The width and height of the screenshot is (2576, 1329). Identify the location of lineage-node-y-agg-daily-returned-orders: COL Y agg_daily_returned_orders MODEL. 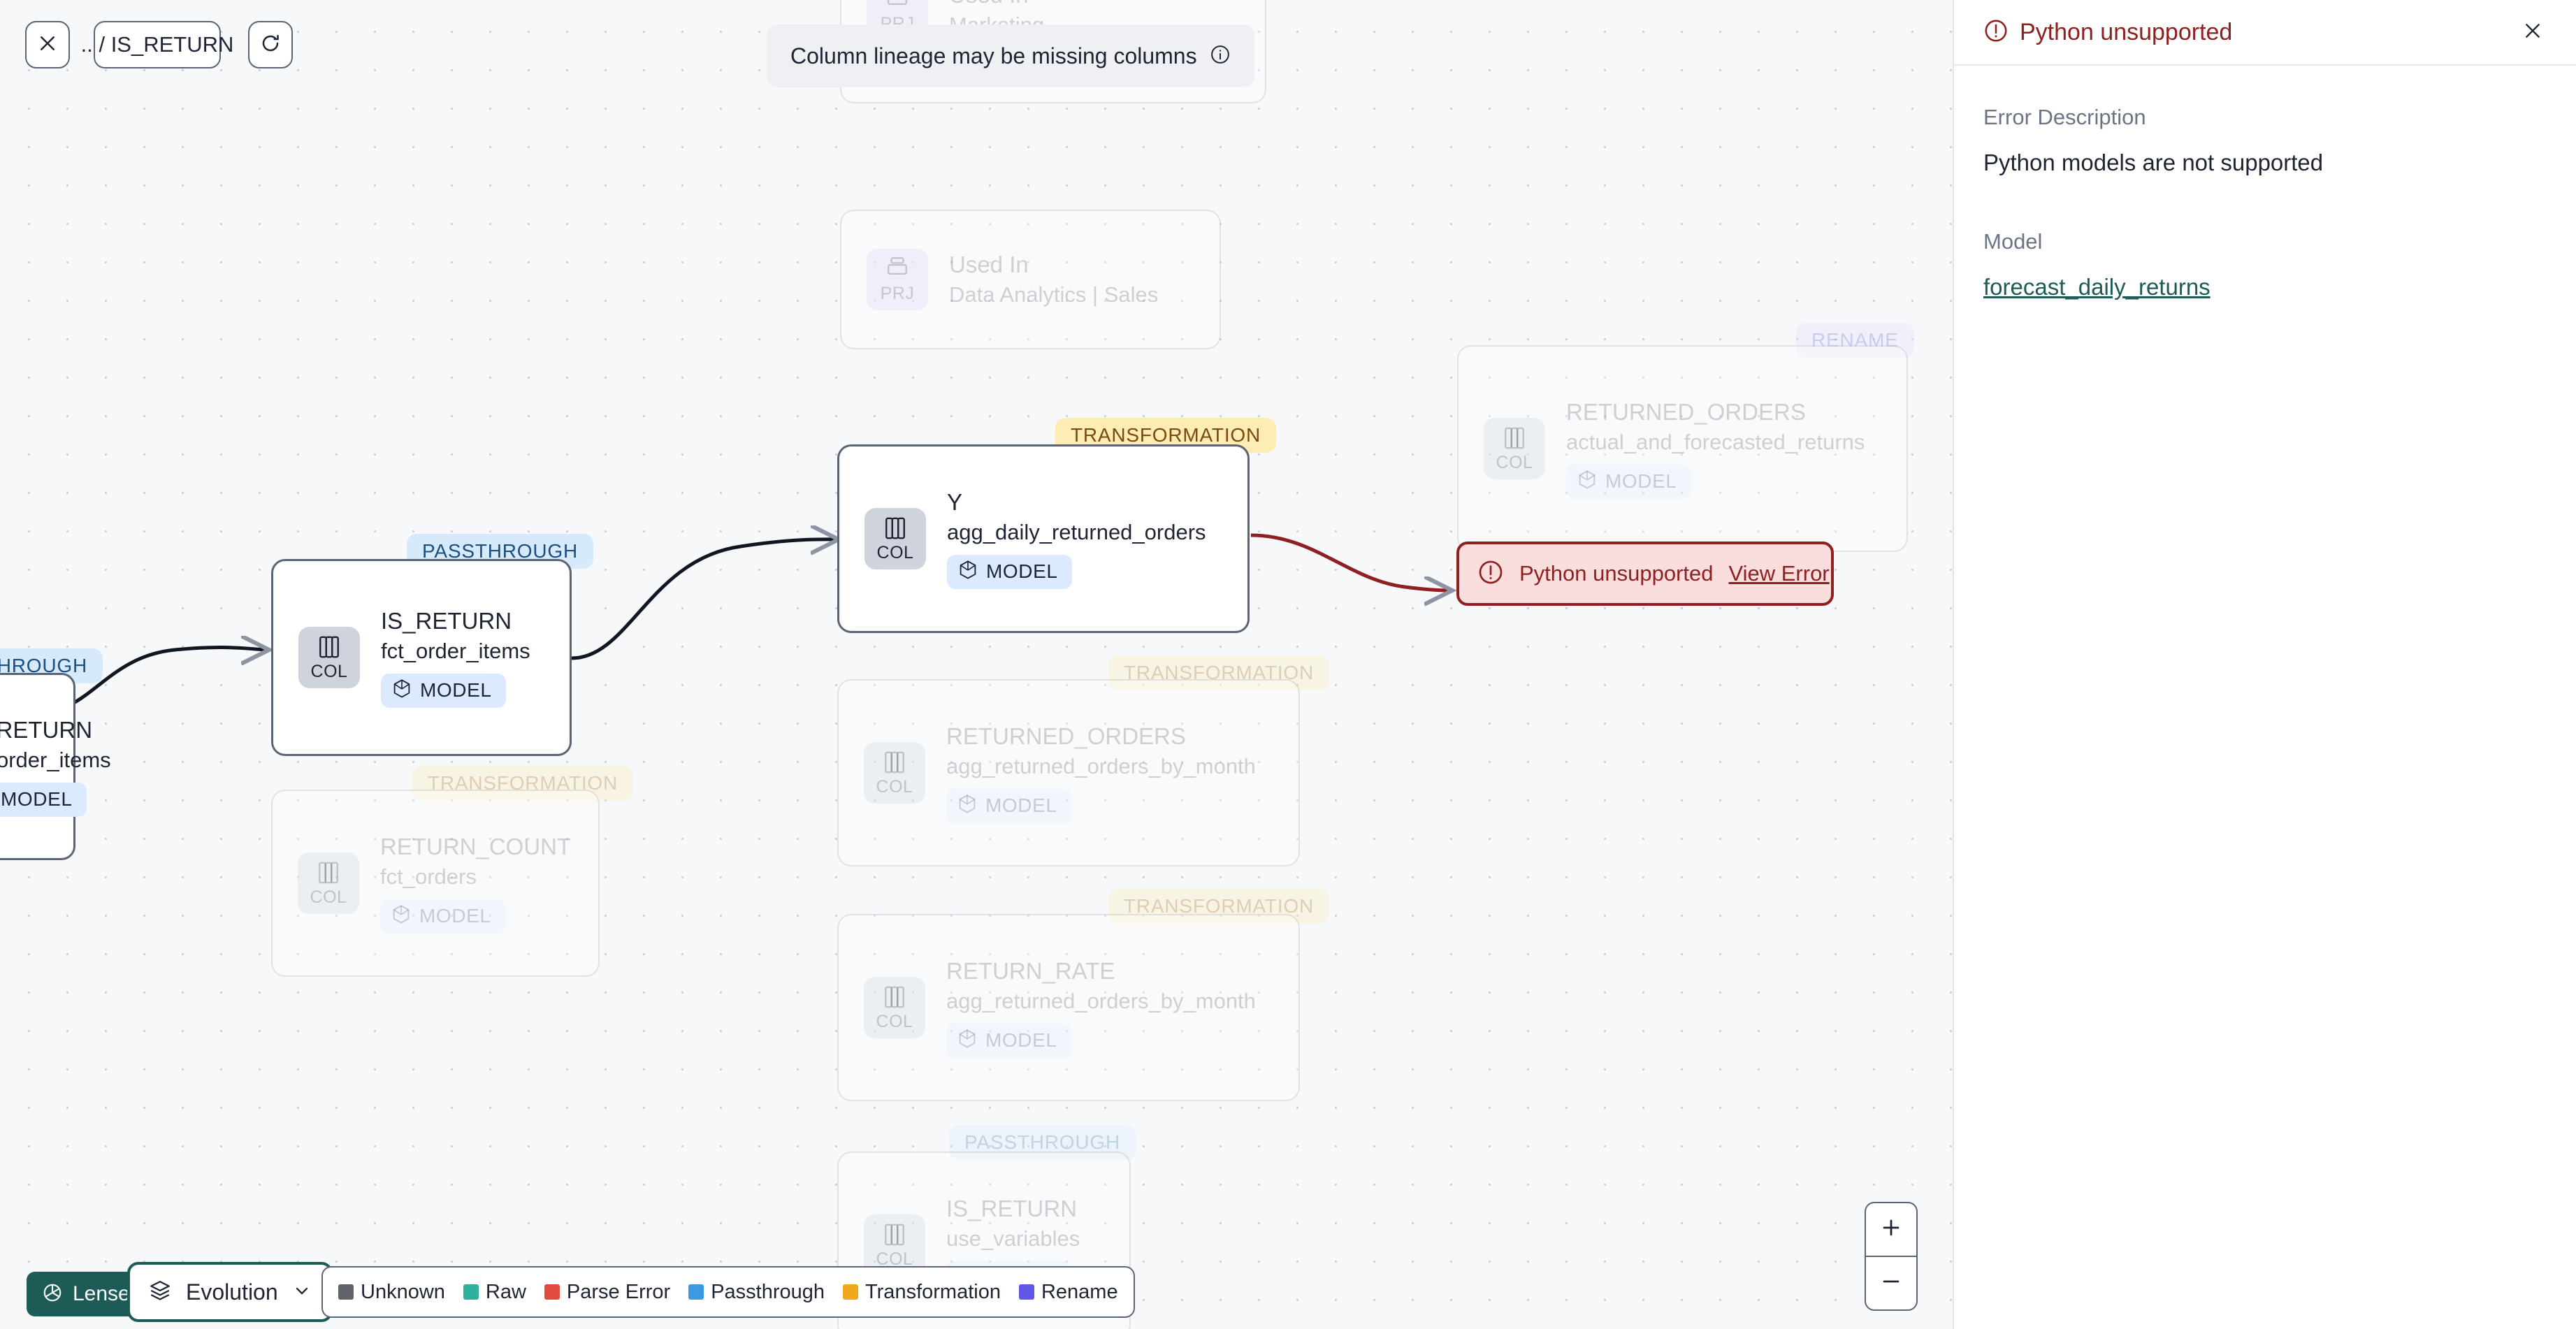
(1043, 538).